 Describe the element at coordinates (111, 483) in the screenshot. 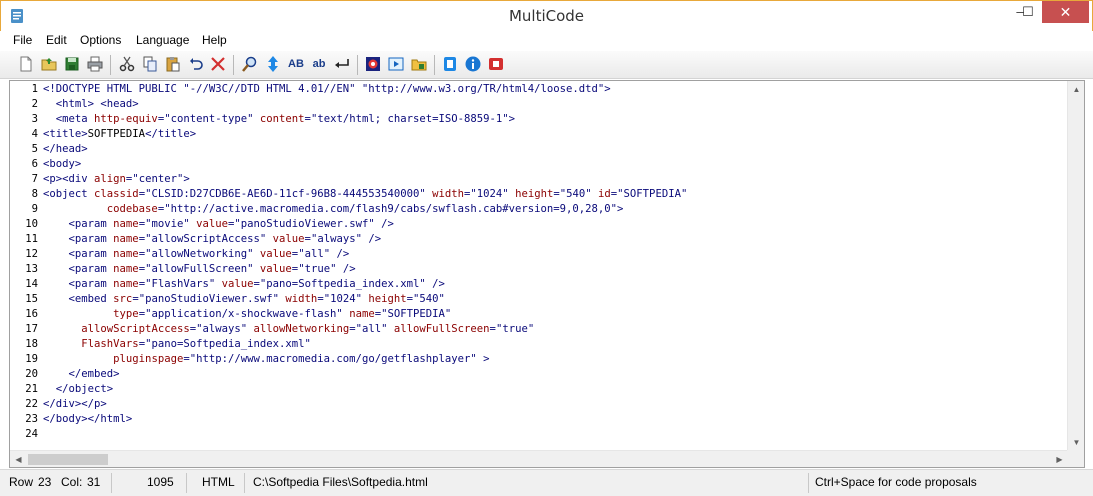

I see `status-divider` at that location.